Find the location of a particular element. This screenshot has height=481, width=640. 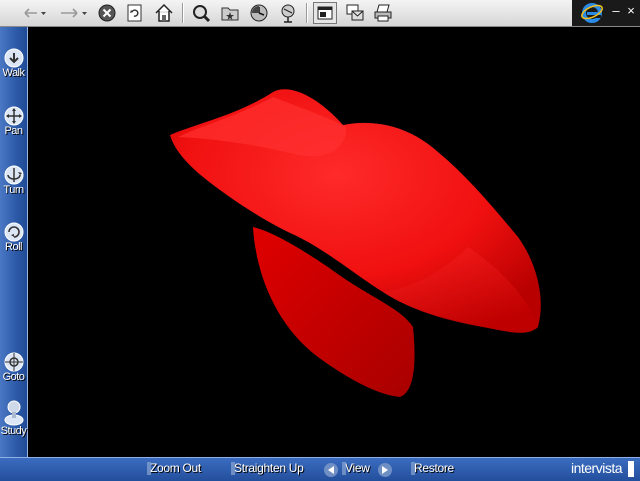

search-button is located at coordinates (201, 13).